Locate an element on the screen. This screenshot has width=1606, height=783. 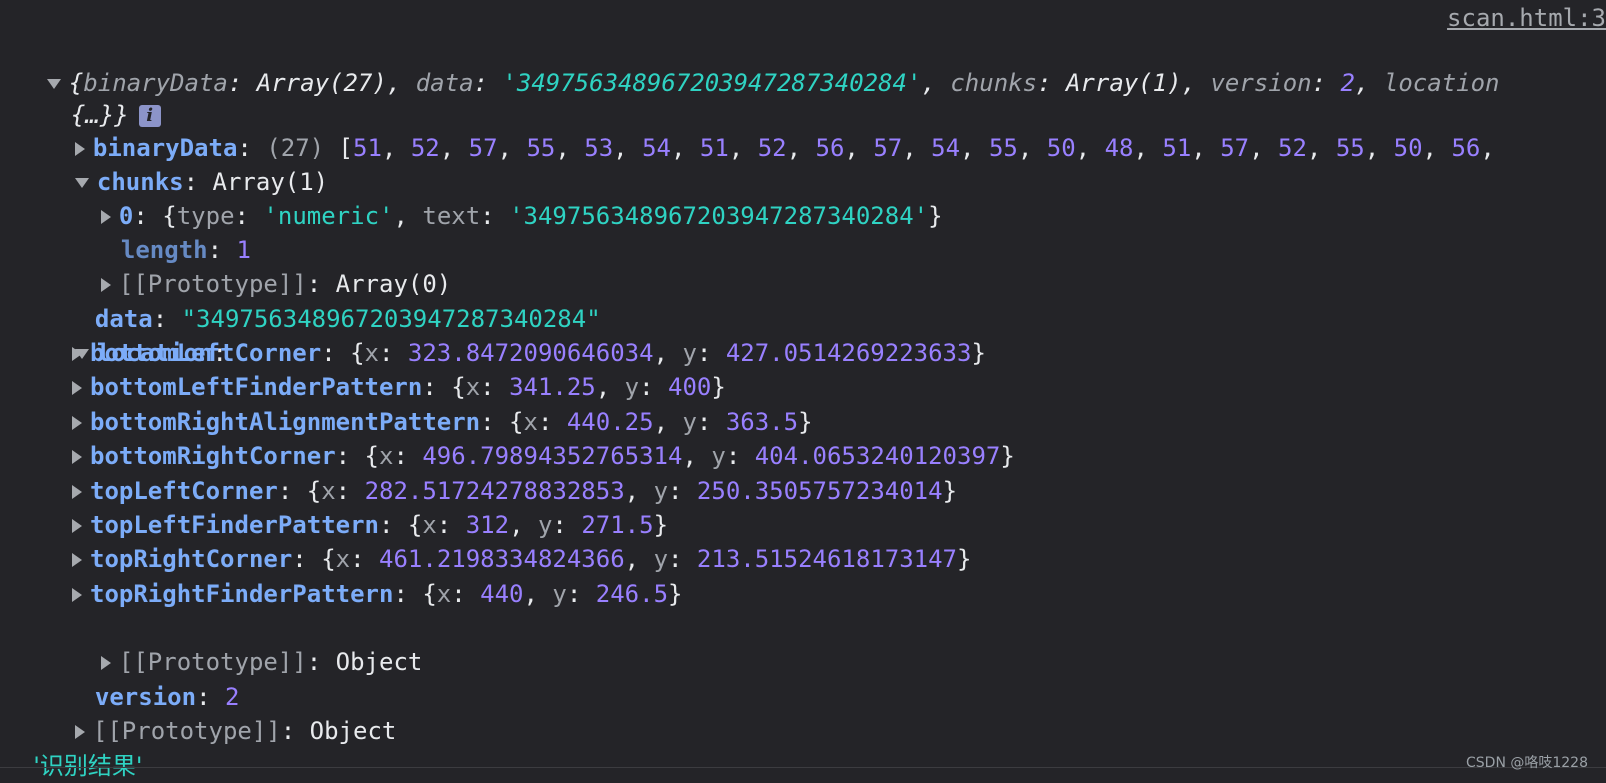
chunk-text-key: text is located at coordinates (451, 216).